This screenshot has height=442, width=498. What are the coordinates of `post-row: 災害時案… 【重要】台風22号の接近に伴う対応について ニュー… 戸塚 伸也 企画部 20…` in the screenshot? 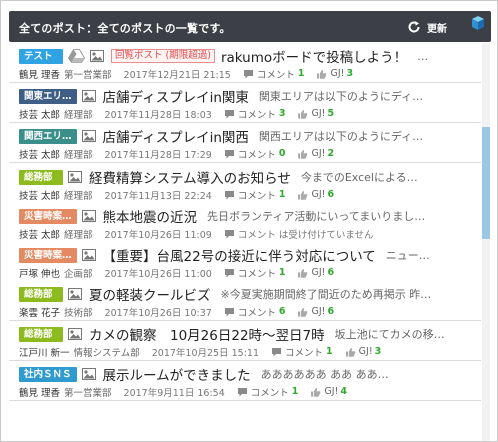 It's located at (245, 262).